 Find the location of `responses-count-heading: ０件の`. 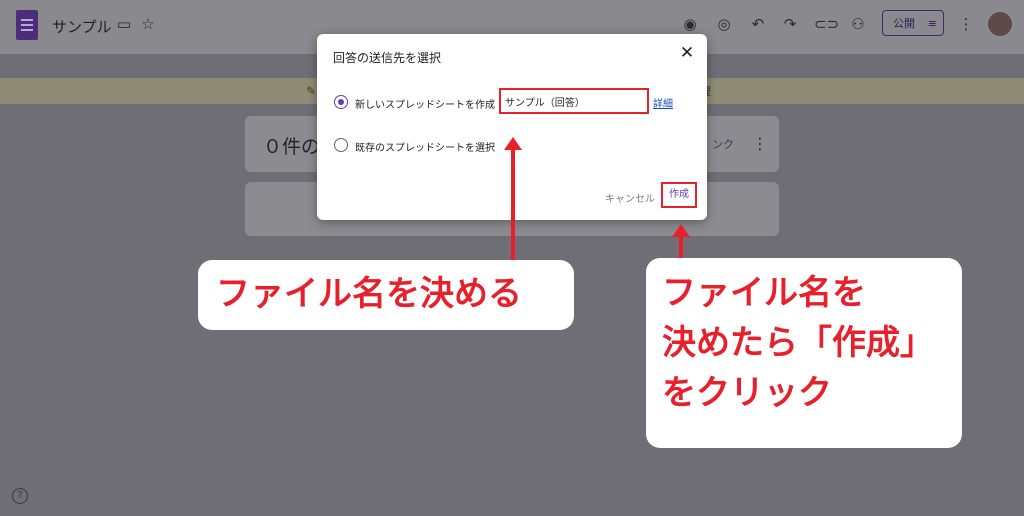

responses-count-heading: ０件の is located at coordinates (292, 147).